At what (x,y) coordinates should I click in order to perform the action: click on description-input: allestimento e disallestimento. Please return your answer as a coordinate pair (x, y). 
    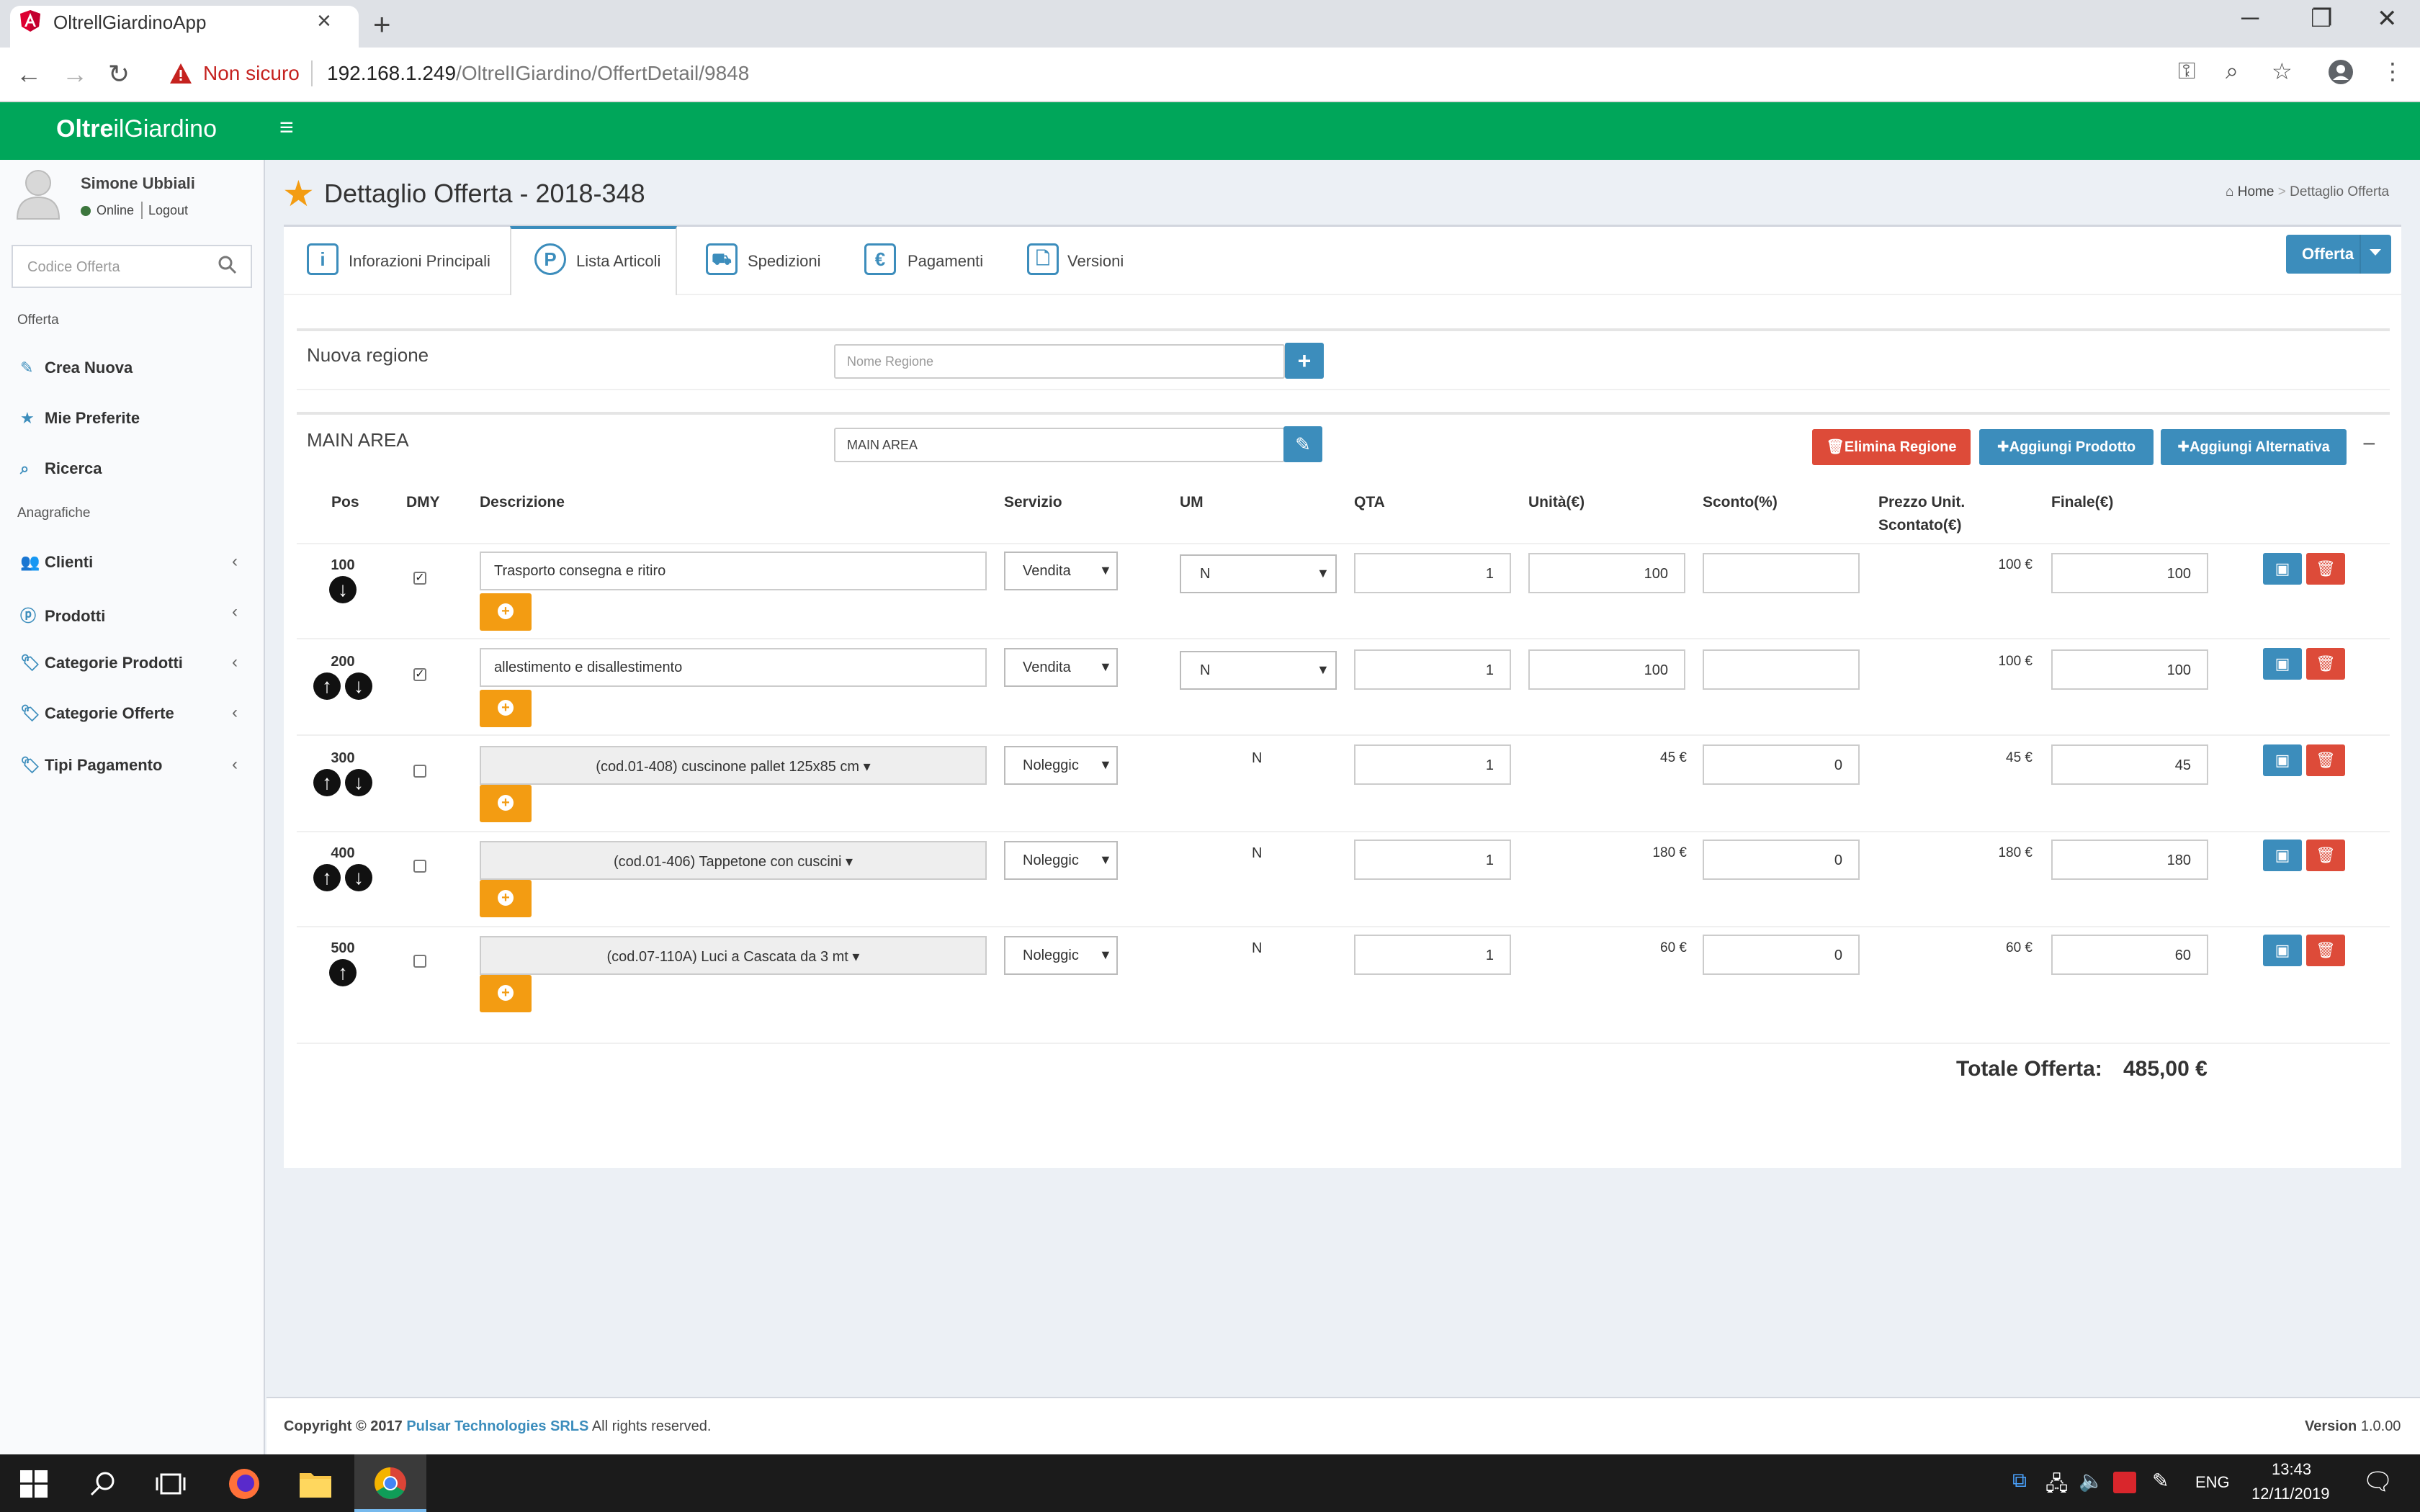
    Looking at the image, I should click on (733, 667).